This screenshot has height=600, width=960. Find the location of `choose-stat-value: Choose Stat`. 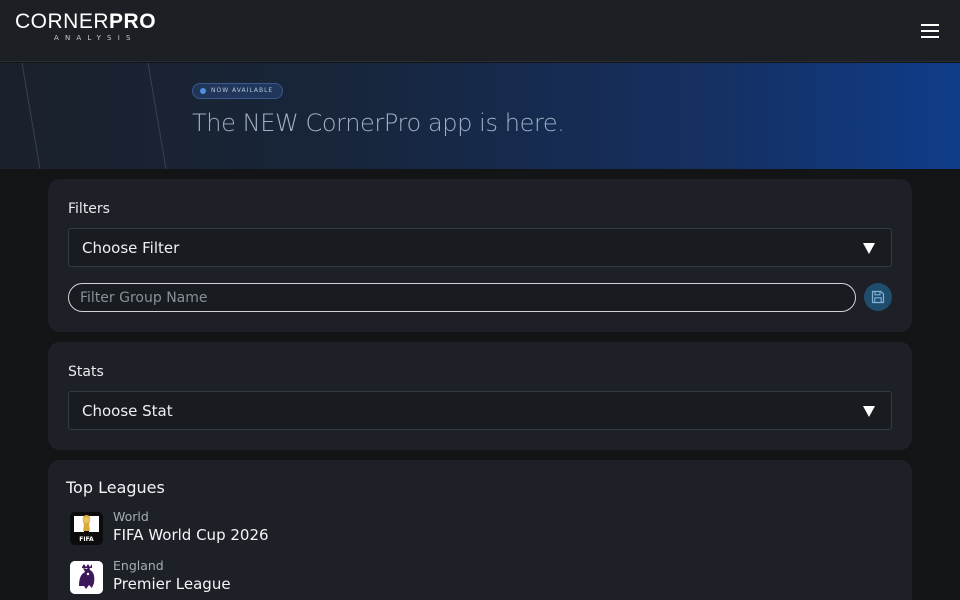

choose-stat-value: Choose Stat is located at coordinates (127, 411).